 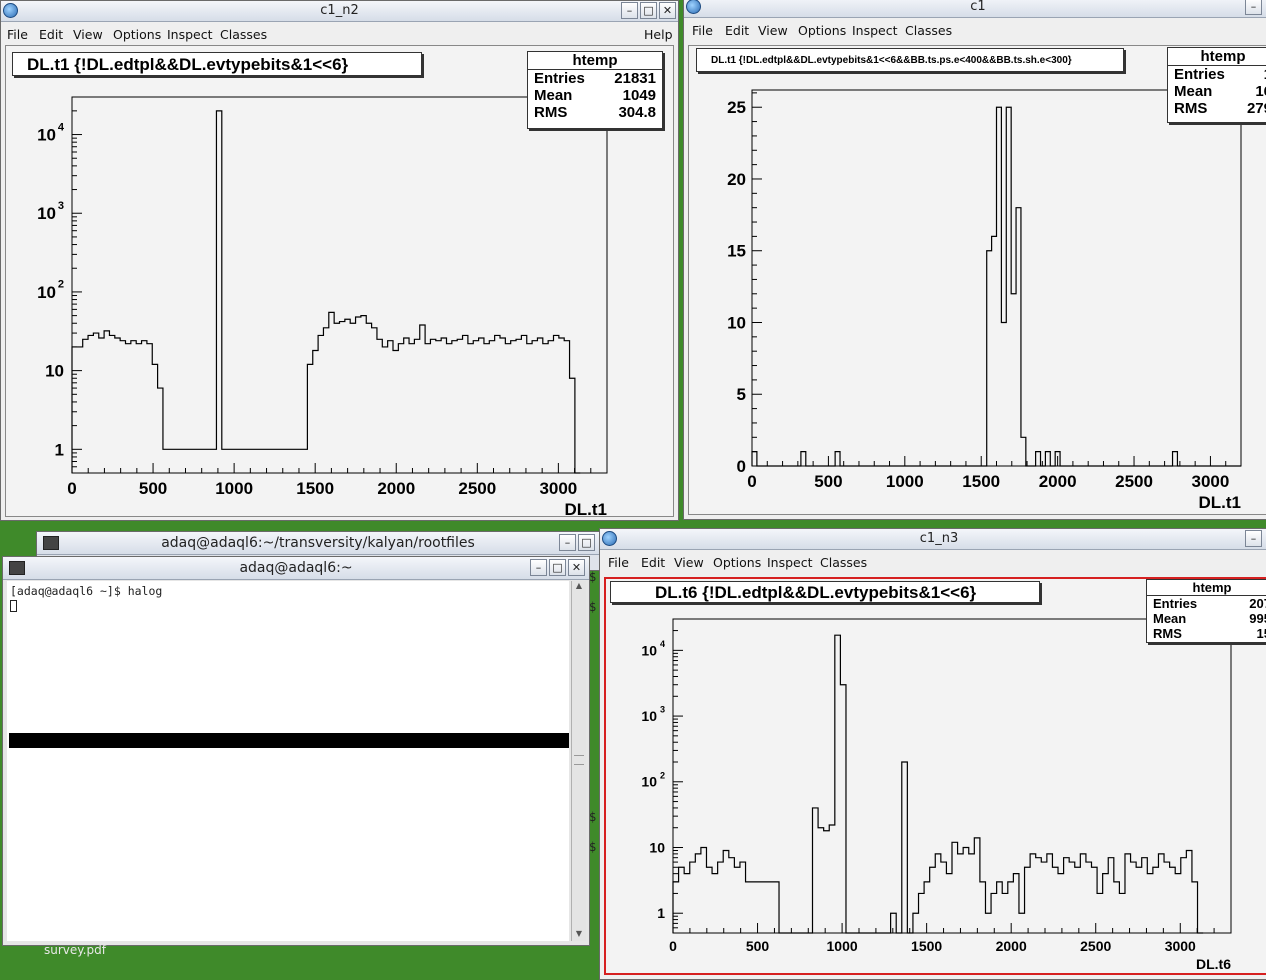 I want to click on stats-mean-value: 16, so click(x=1260, y=91).